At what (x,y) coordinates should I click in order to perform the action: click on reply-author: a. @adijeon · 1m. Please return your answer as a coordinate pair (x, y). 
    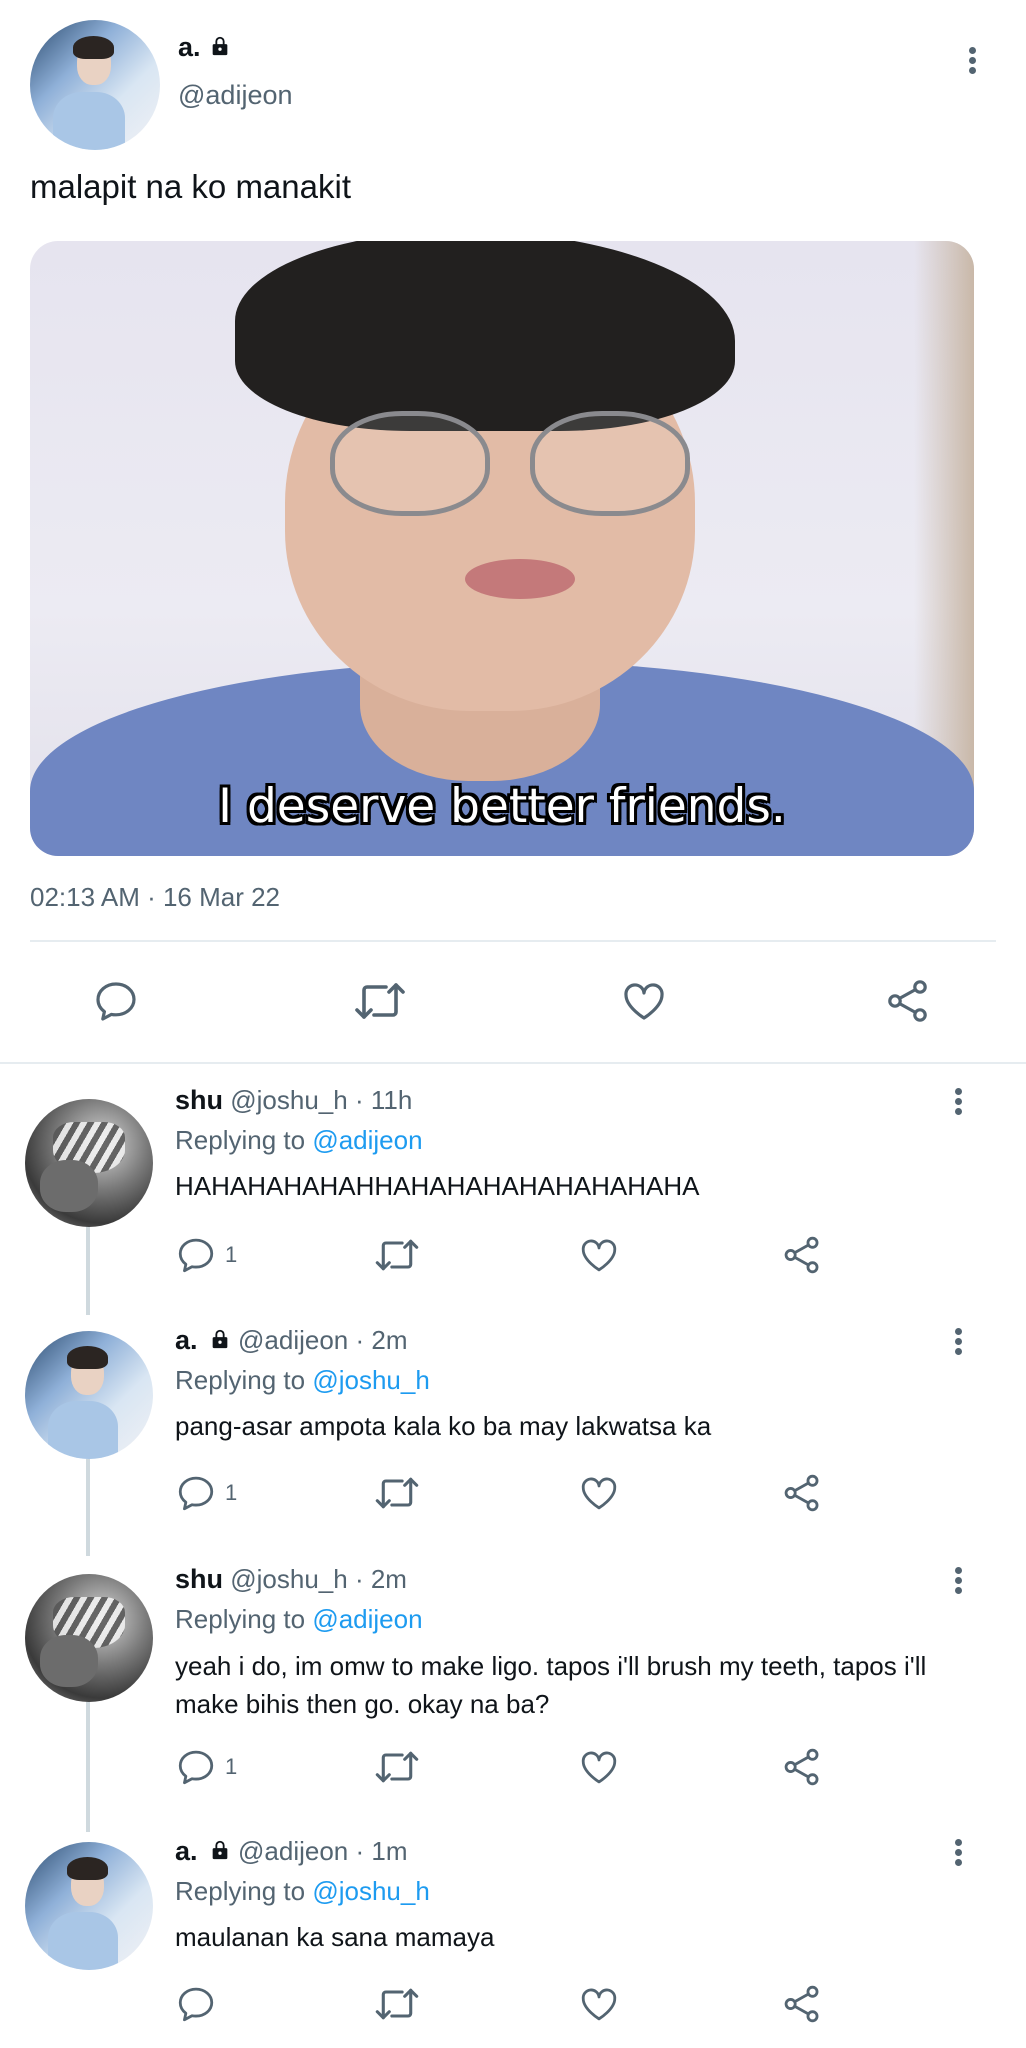
    Looking at the image, I should click on (291, 1851).